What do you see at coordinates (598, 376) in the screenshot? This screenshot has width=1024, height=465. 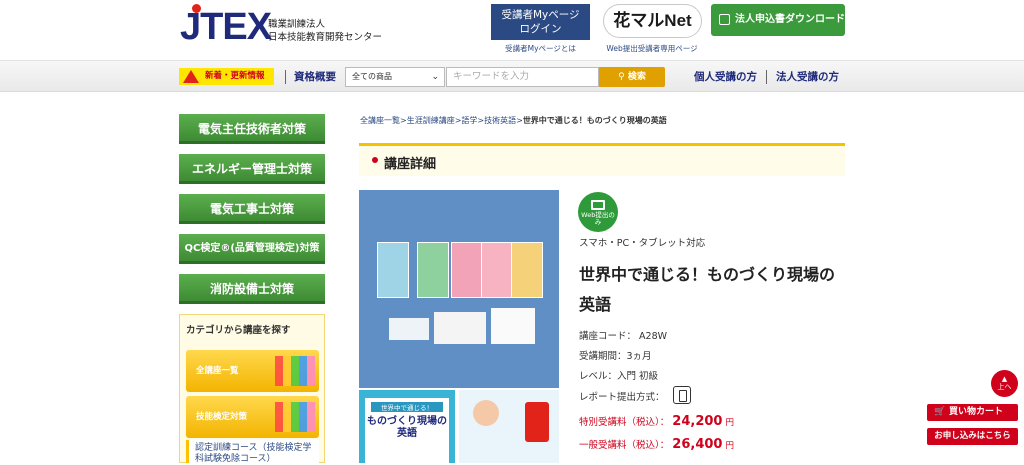 I see `level-label: レベル：` at bounding box center [598, 376].